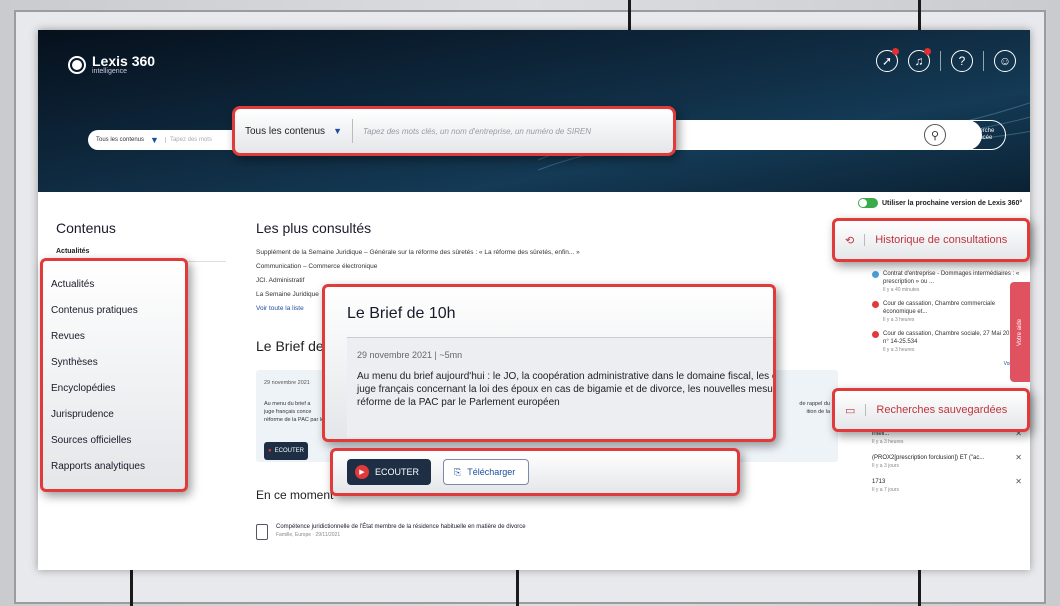  What do you see at coordinates (401, 313) in the screenshot?
I see `brief-title: Le Brief de 10h` at bounding box center [401, 313].